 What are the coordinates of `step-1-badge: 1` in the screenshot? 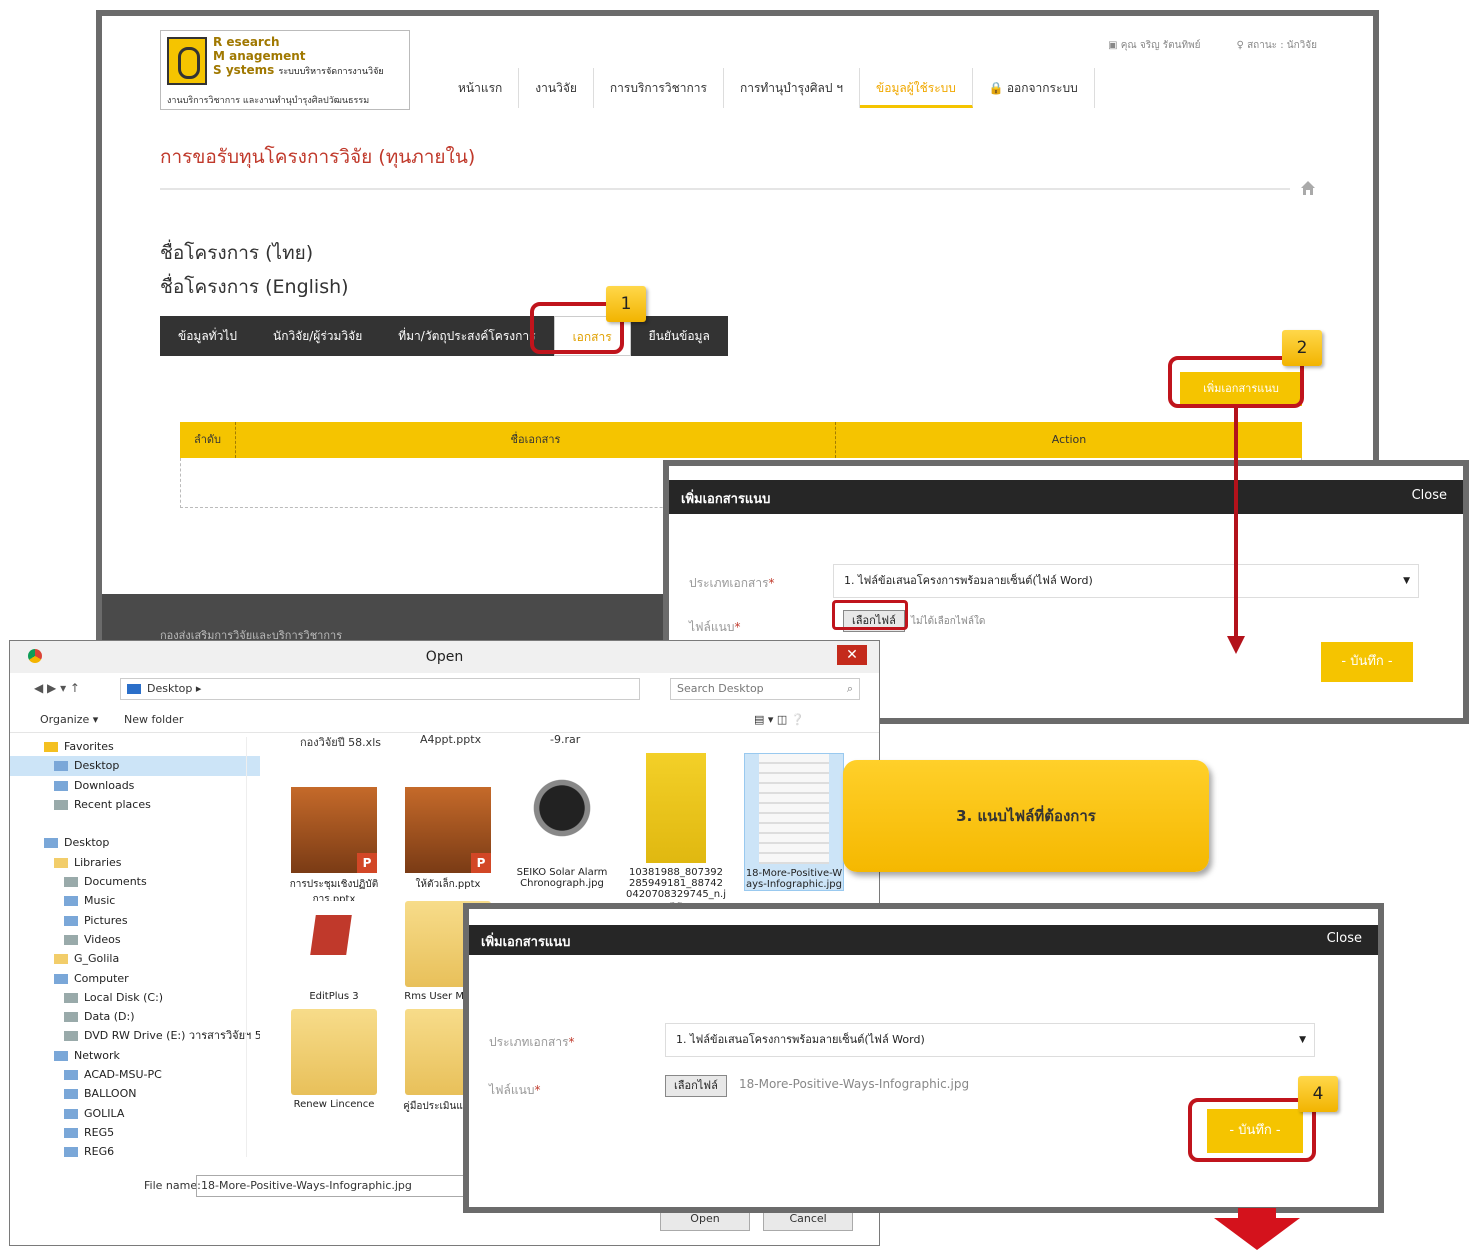 It's located at (626, 304).